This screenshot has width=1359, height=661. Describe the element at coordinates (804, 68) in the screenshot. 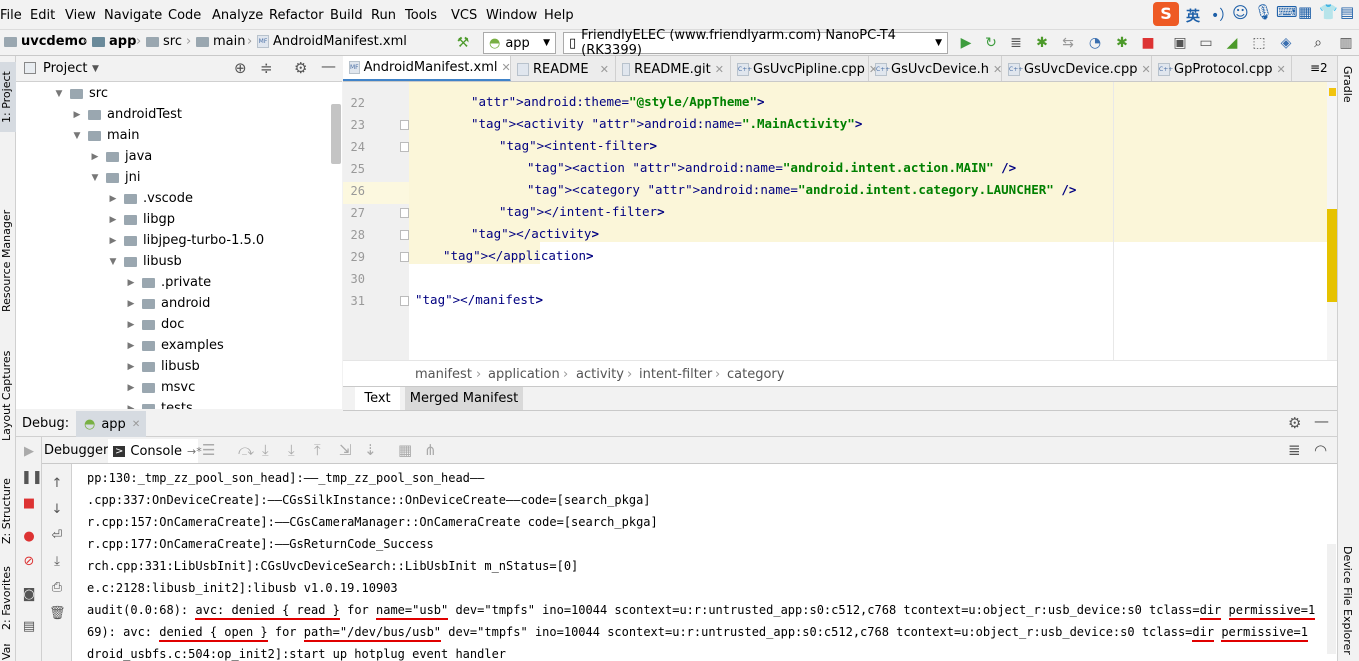

I see `editor-tab: C++ GsUvcPipline.cpp ✕` at that location.